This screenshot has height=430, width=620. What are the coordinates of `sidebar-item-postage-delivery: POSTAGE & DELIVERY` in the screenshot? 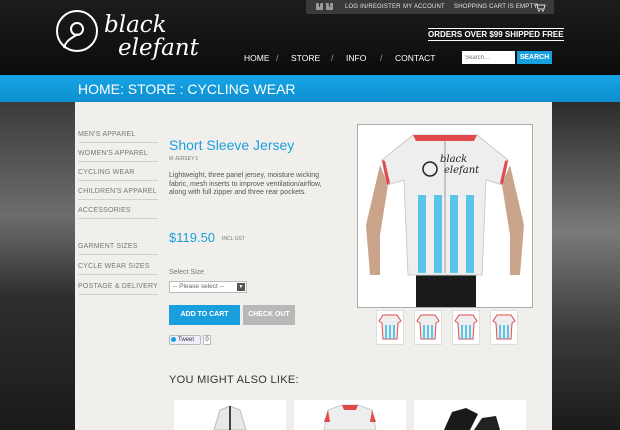 It's located at (118, 286).